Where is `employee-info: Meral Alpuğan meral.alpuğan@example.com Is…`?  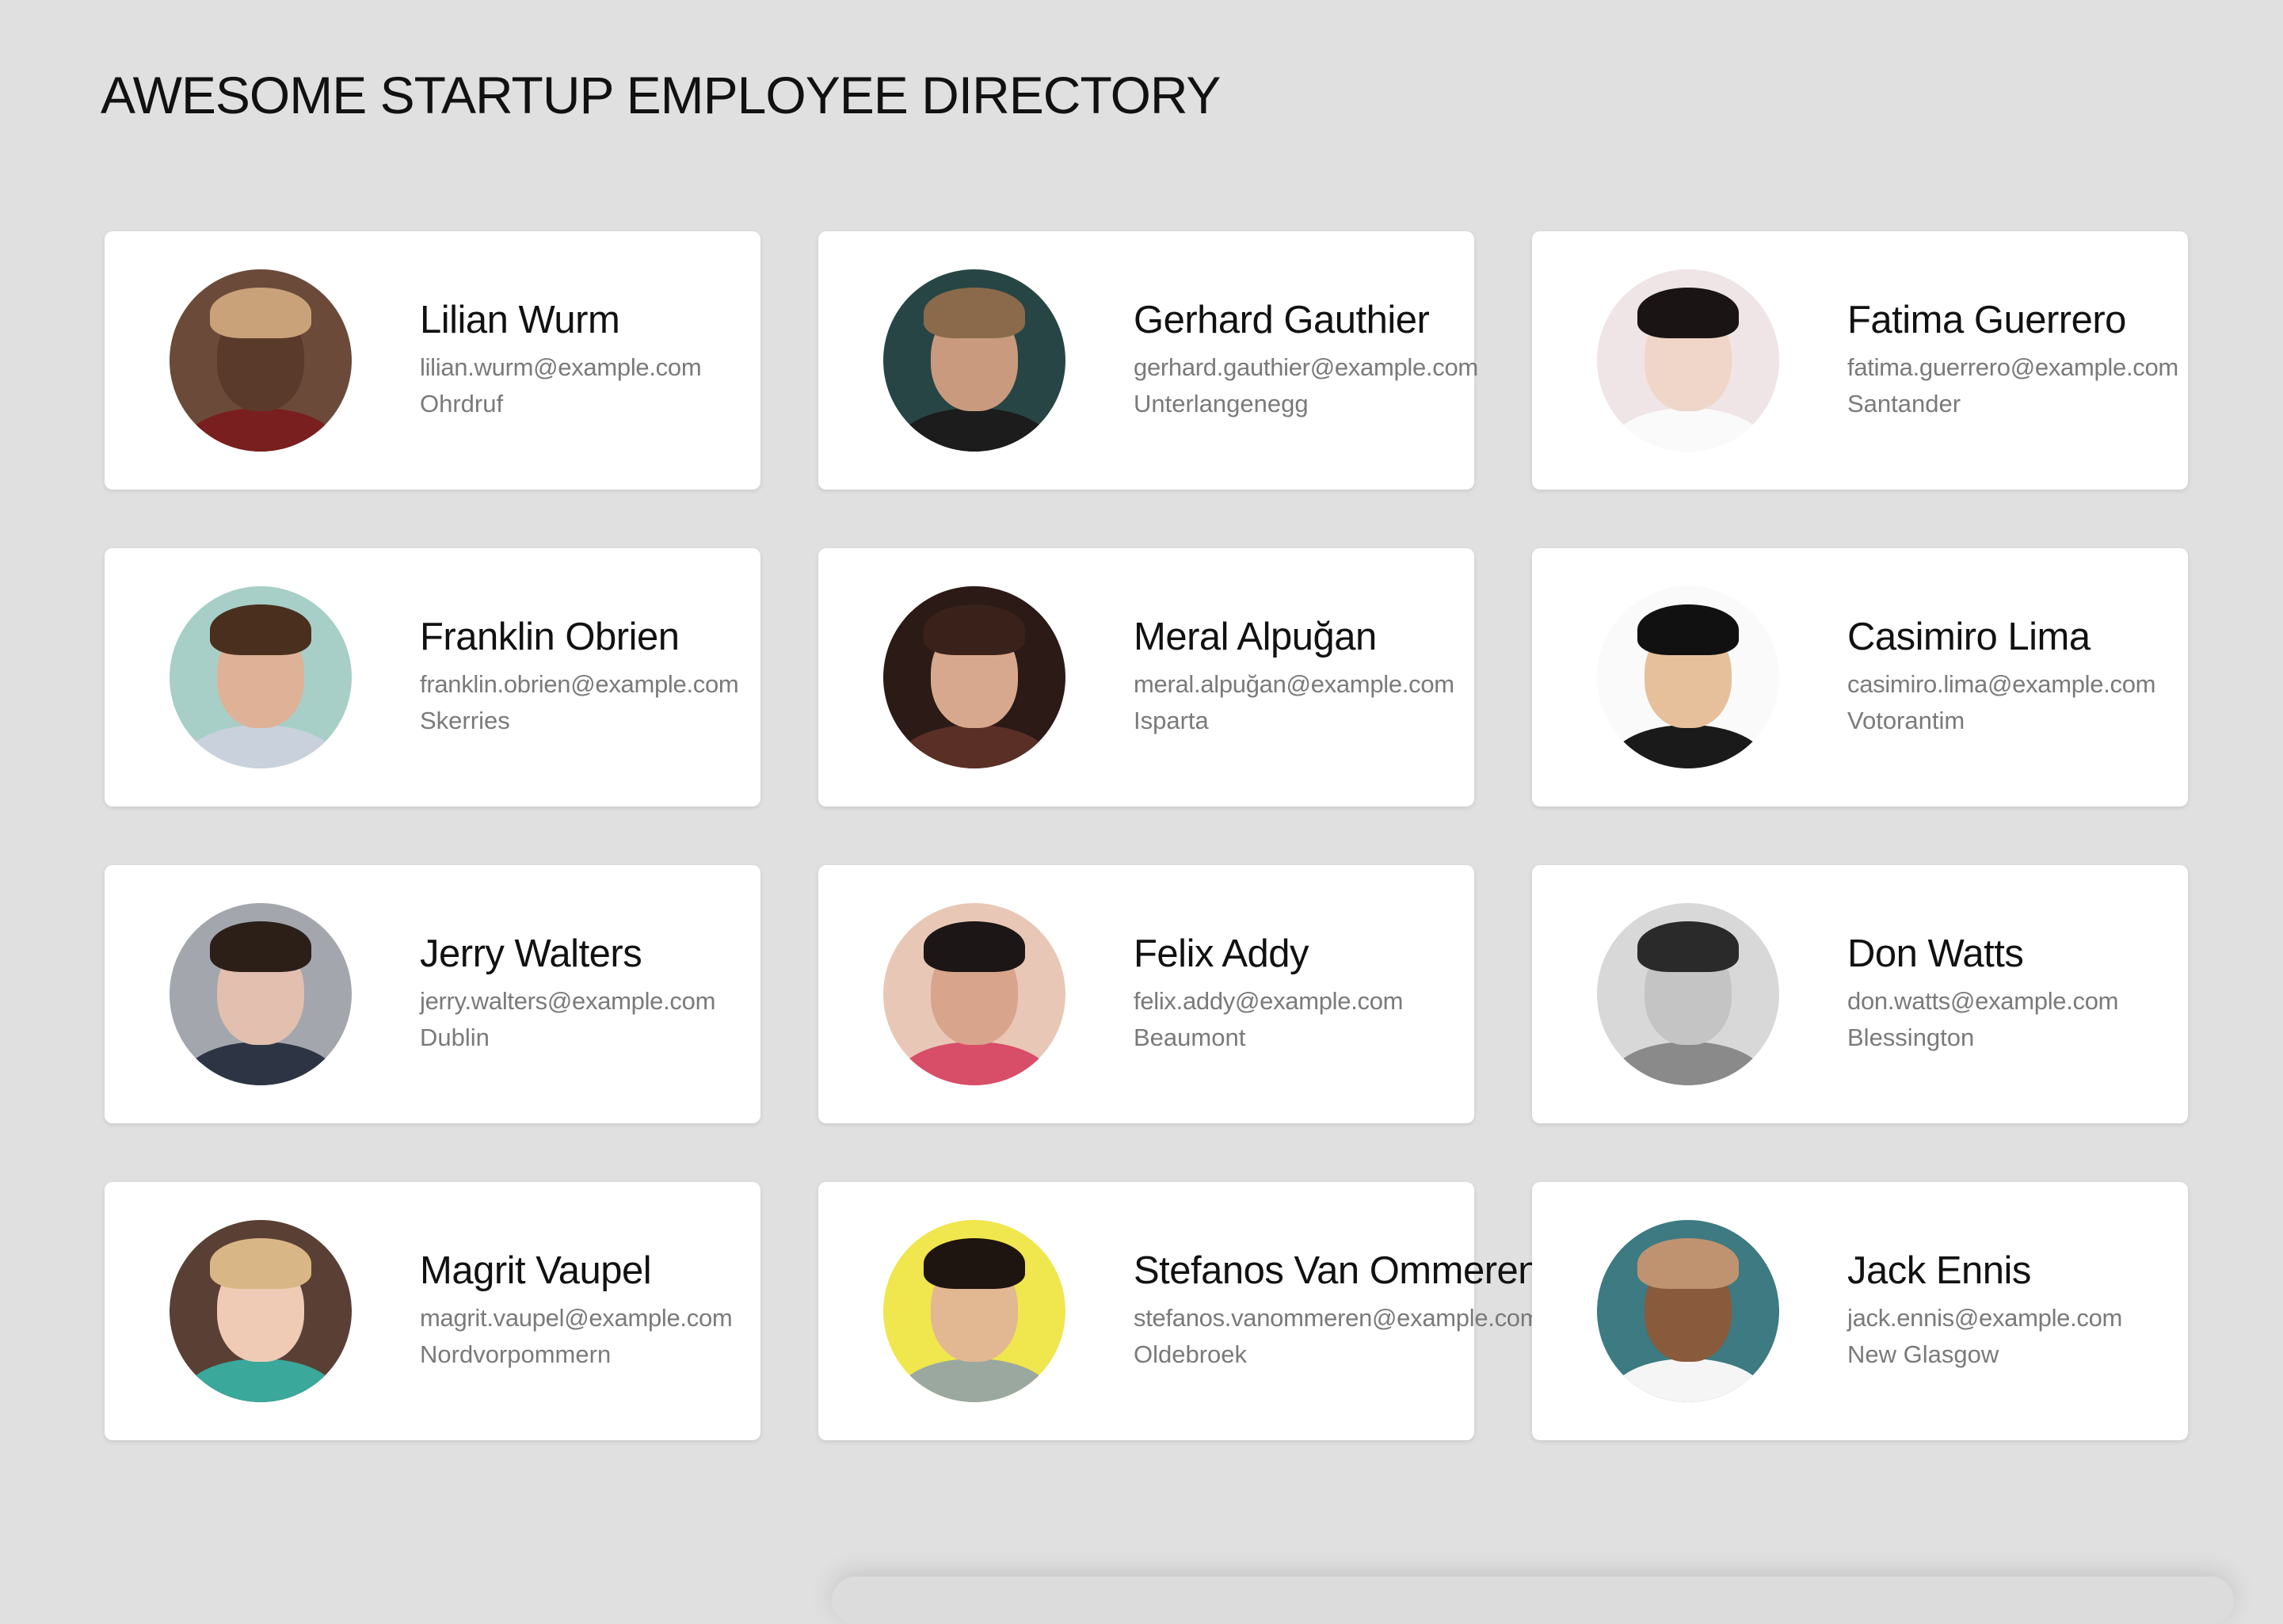 employee-info: Meral Alpuğan meral.alpuğan@example.com Is… is located at coordinates (1294, 678).